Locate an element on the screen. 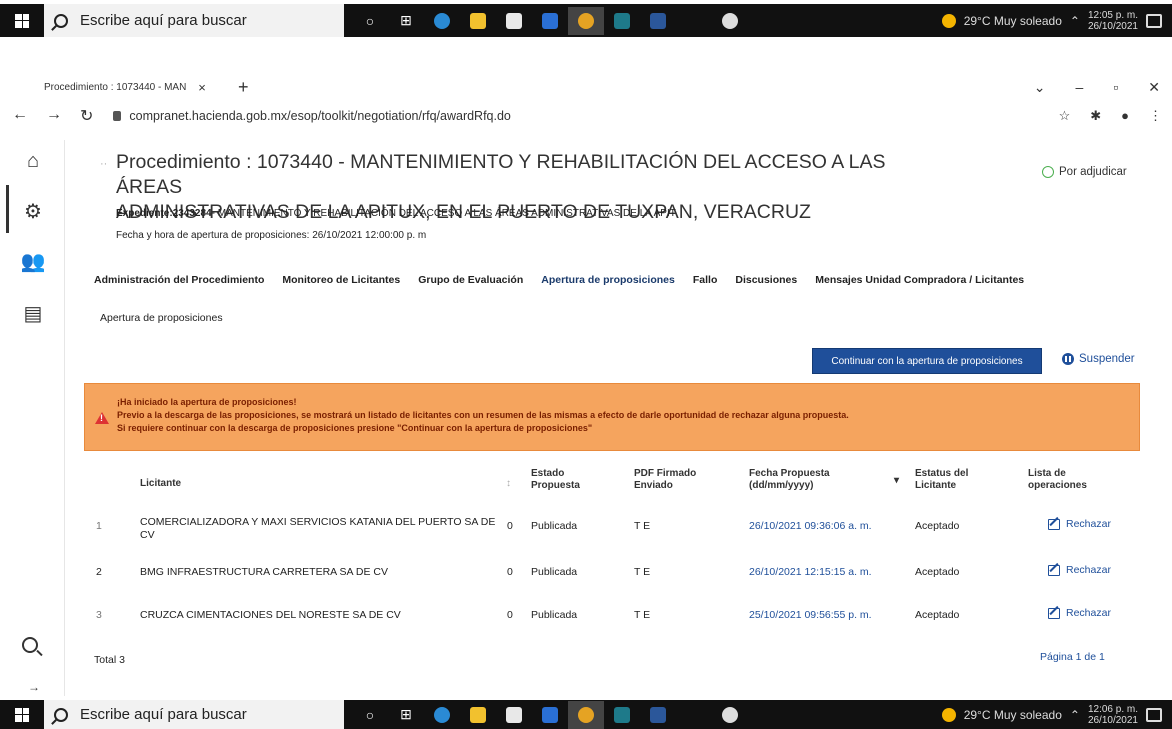 The height and width of the screenshot is (729, 1172). row-pdf: T E is located at coordinates (642, 572).